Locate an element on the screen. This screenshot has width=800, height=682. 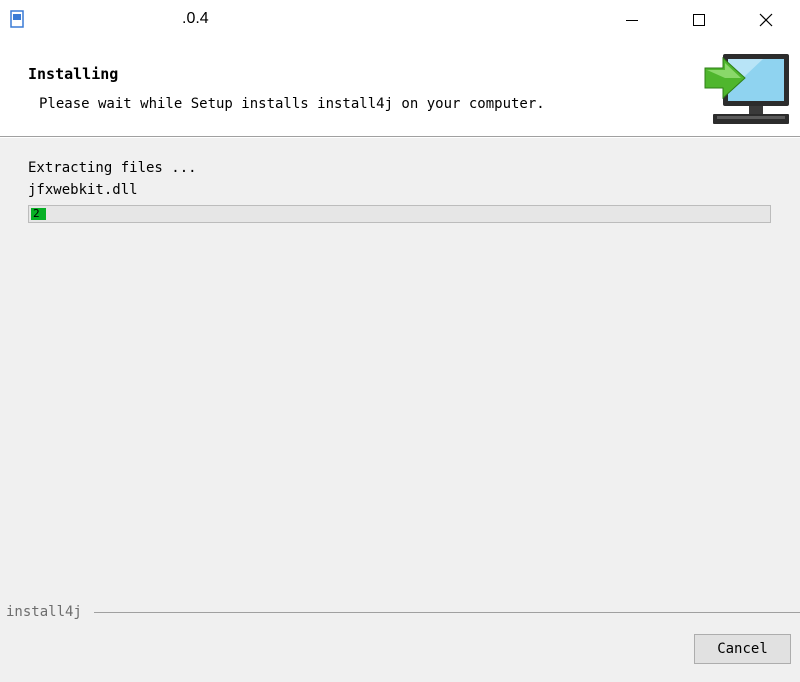
maximize-button is located at coordinates (698, 20).